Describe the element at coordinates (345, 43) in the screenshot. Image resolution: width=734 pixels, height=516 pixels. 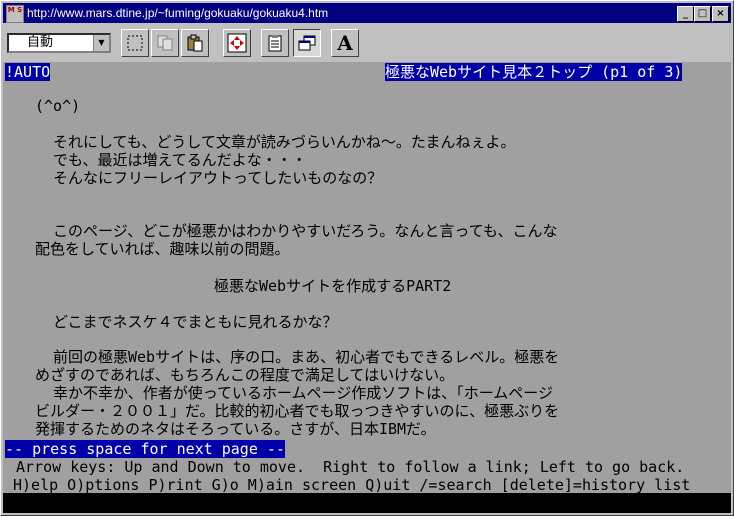
I see `font-button: A` at that location.